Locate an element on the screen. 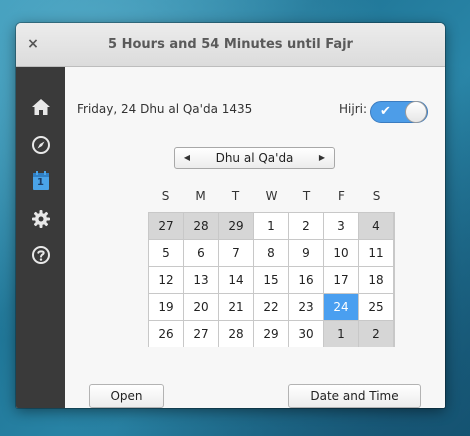 This screenshot has width=470, height=436. sidebar-item-settings is located at coordinates (40, 219).